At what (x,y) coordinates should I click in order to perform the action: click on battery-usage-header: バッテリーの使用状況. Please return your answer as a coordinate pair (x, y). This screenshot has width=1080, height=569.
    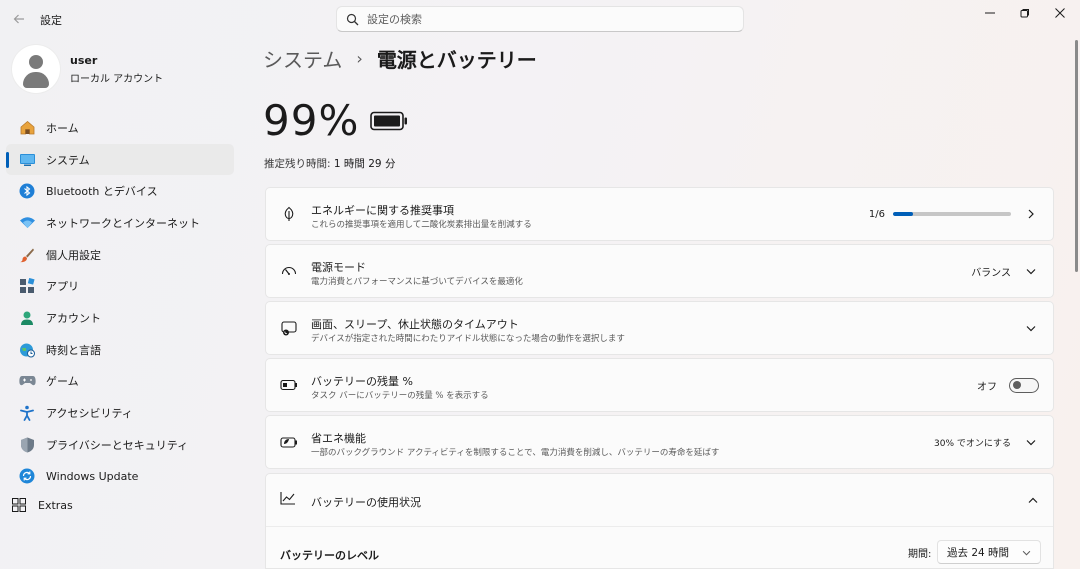
    Looking at the image, I should click on (659, 500).